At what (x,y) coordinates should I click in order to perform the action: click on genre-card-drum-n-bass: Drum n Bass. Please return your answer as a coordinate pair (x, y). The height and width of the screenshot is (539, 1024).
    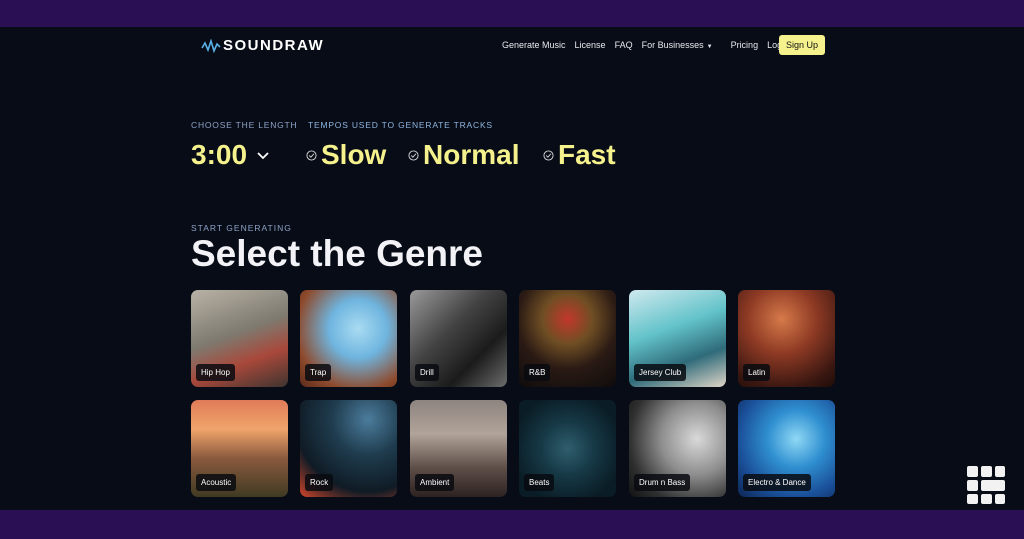
    Looking at the image, I should click on (677, 448).